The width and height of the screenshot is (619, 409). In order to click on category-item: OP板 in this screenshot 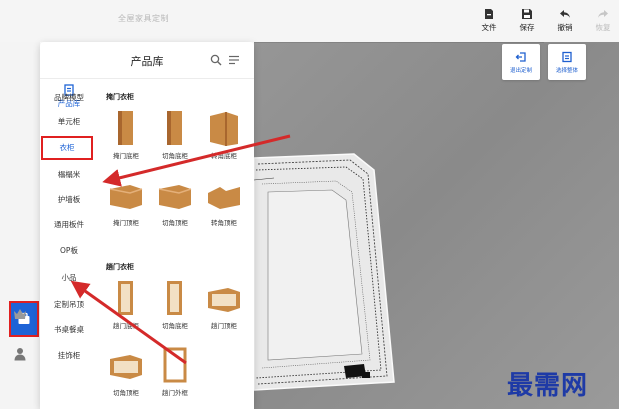, I will do `click(69, 250)`.